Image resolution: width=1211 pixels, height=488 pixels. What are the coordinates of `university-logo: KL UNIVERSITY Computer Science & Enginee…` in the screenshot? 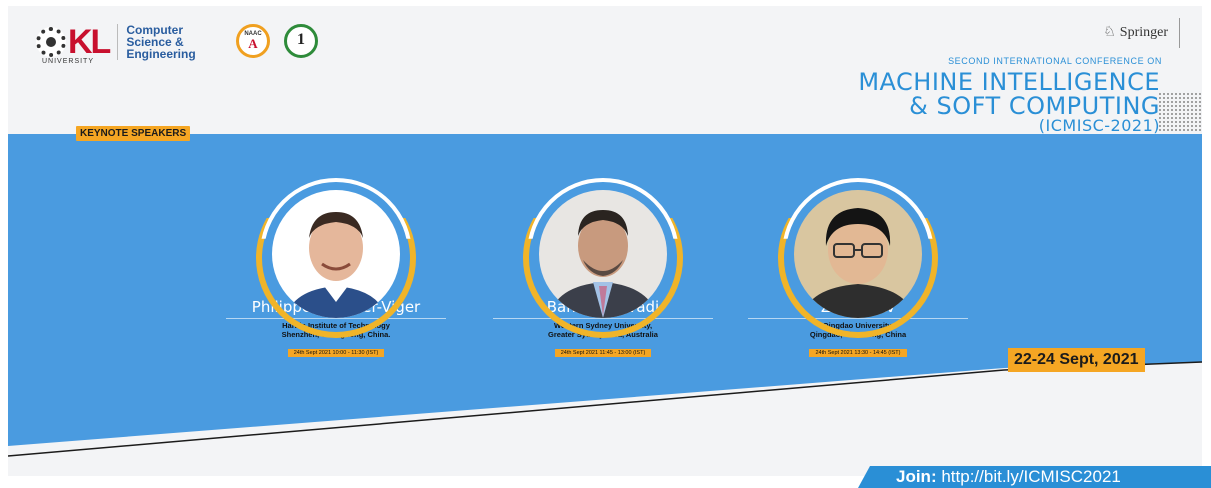 It's located at (116, 43).